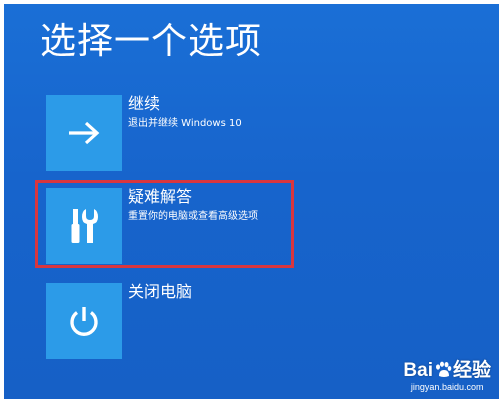 Image resolution: width=503 pixels, height=405 pixels. Describe the element at coordinates (447, 387) in the screenshot. I see `watermark-url: jingyan.baidu.com` at that location.